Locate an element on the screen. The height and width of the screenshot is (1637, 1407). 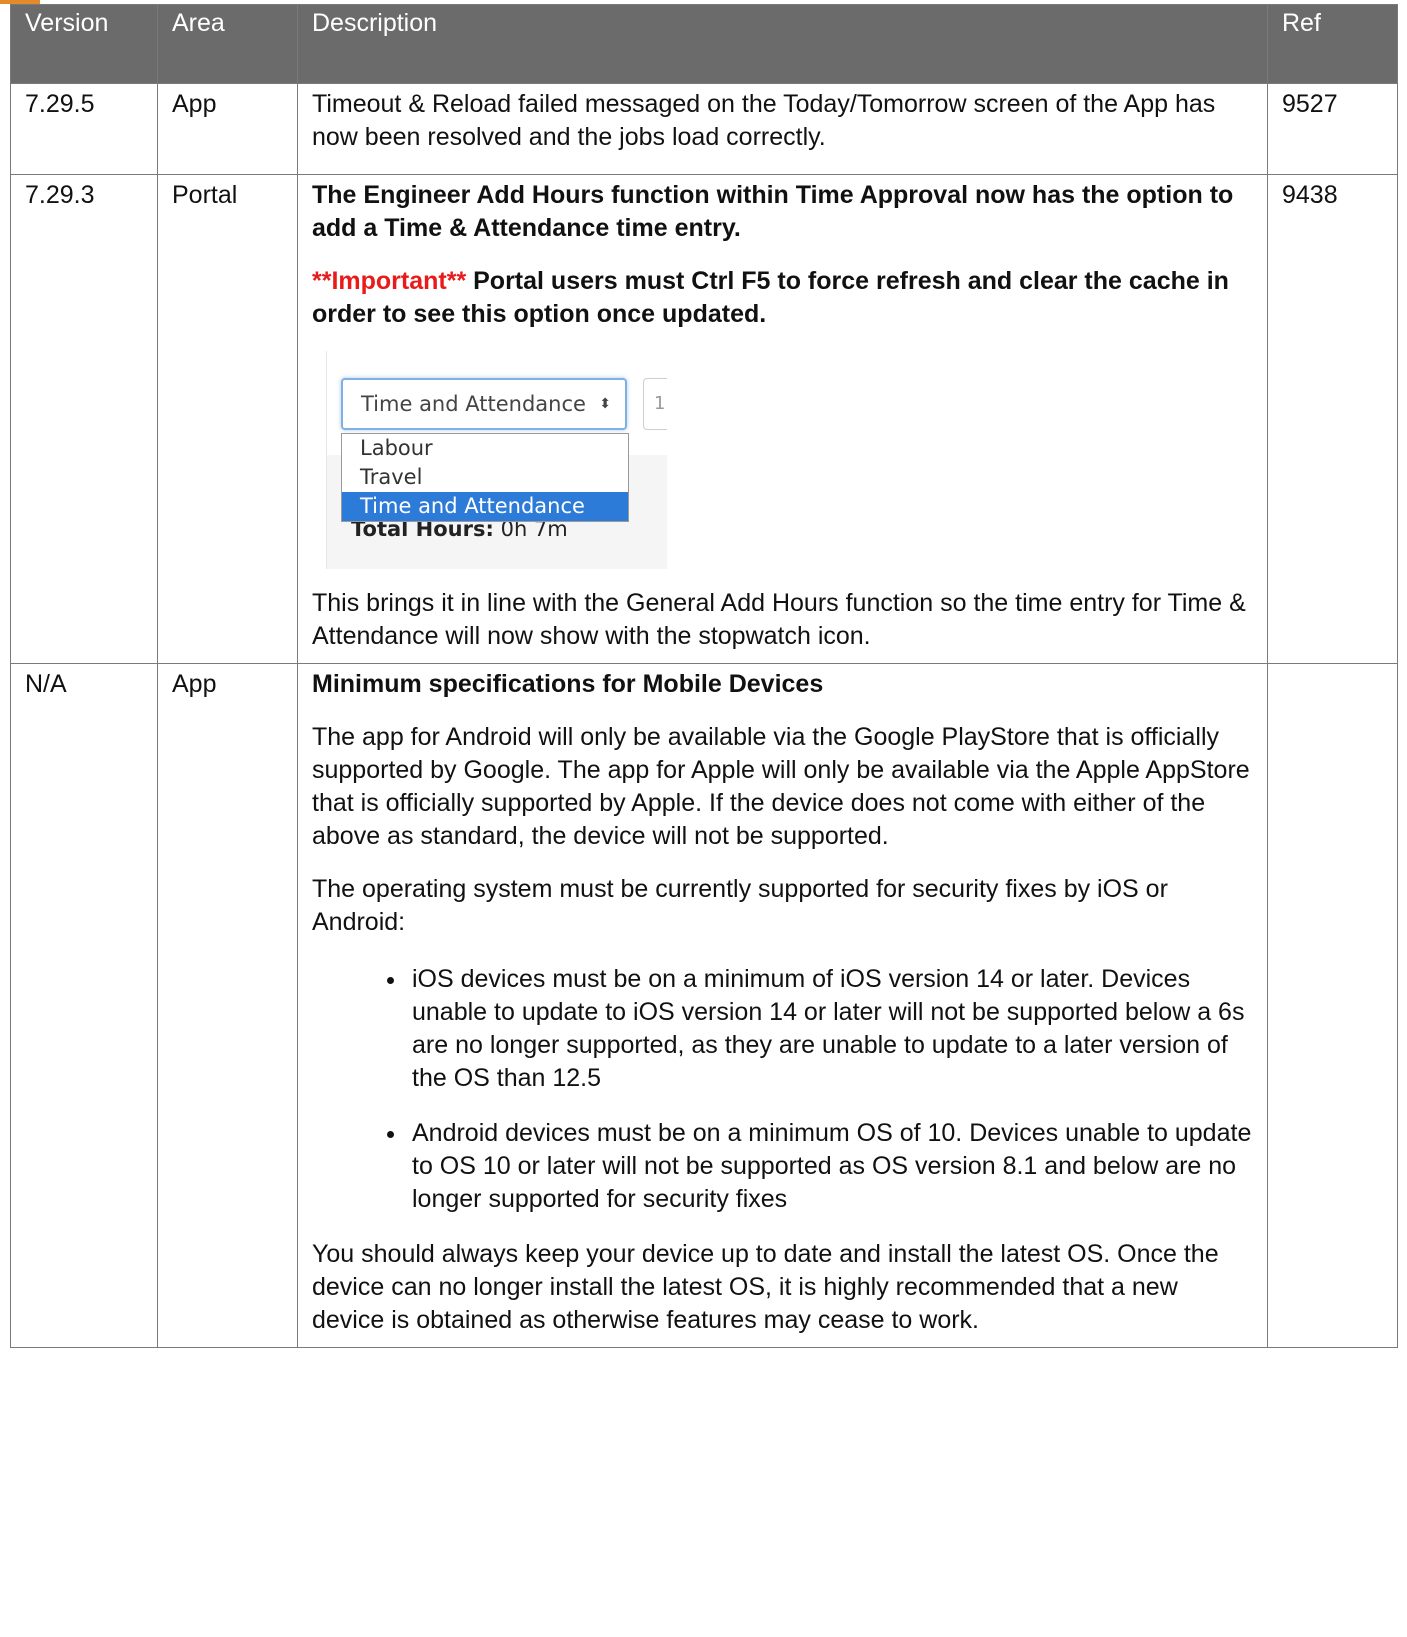
version-cell: 7.29.3 is located at coordinates (84, 419).